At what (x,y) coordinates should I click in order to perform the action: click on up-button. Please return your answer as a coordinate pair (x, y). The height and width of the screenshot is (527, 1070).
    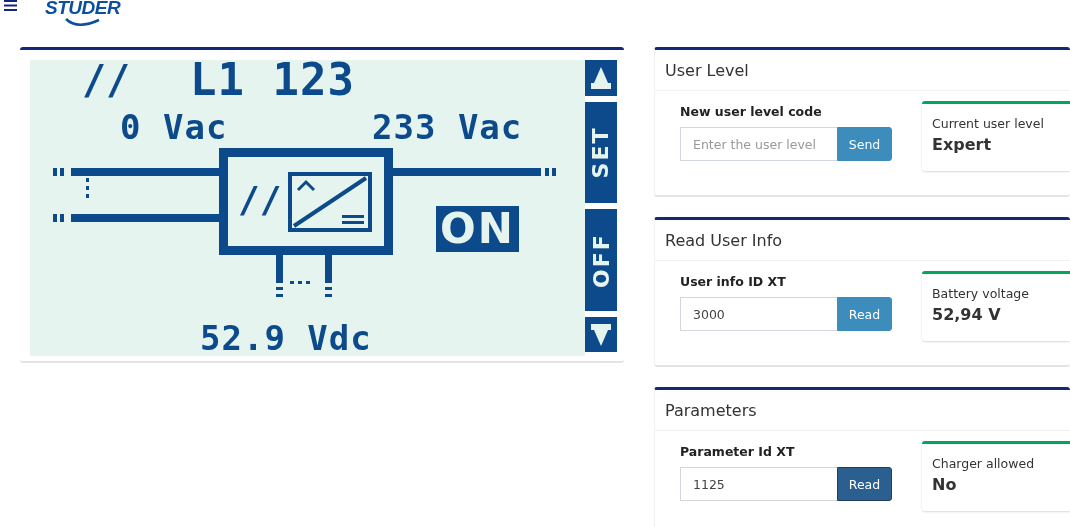
    Looking at the image, I should click on (601, 78).